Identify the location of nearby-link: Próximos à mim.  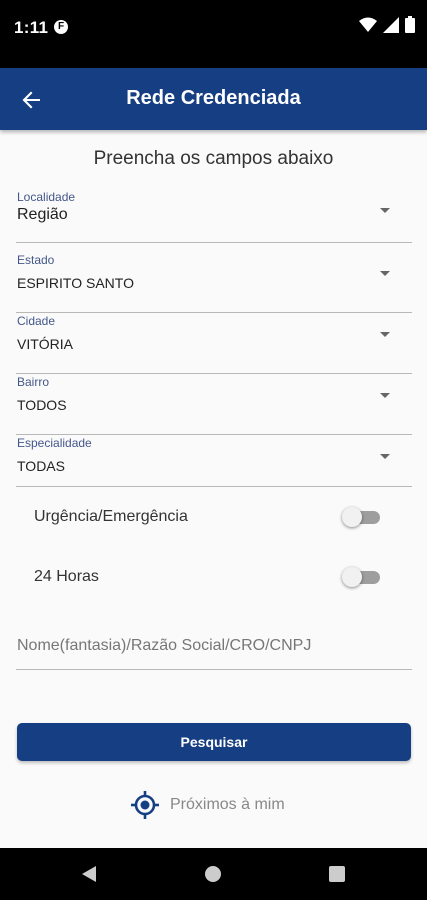
(207, 805).